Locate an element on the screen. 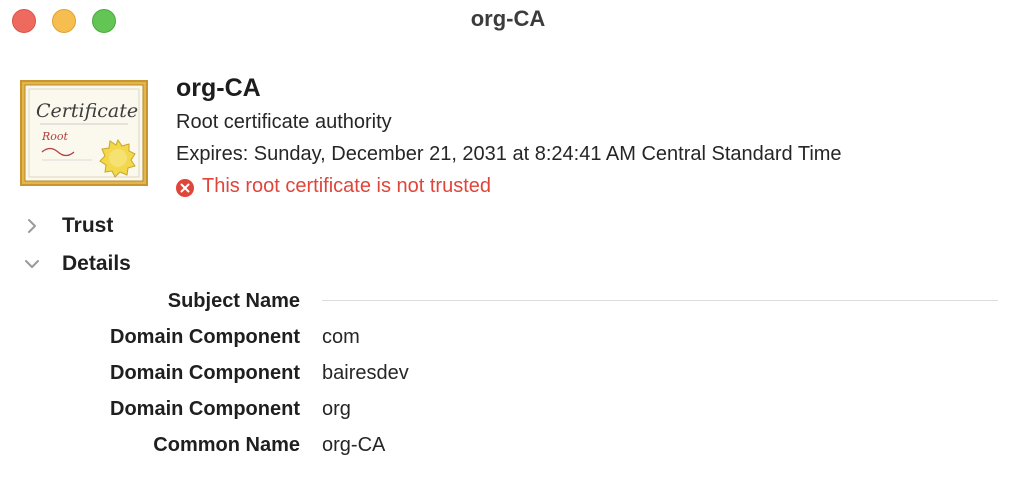  field-value: org-CA is located at coordinates (354, 445).